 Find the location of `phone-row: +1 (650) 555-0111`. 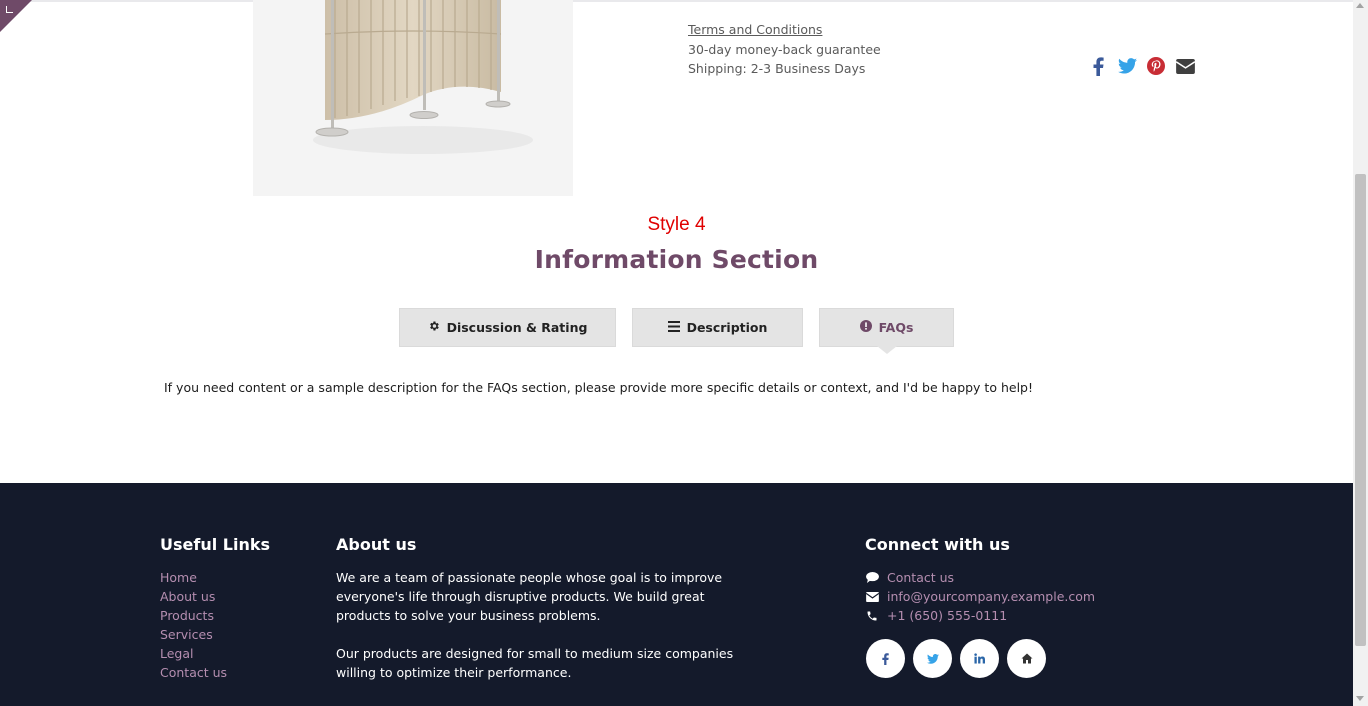

phone-row: +1 (650) 555-0111 is located at coordinates (980, 615).